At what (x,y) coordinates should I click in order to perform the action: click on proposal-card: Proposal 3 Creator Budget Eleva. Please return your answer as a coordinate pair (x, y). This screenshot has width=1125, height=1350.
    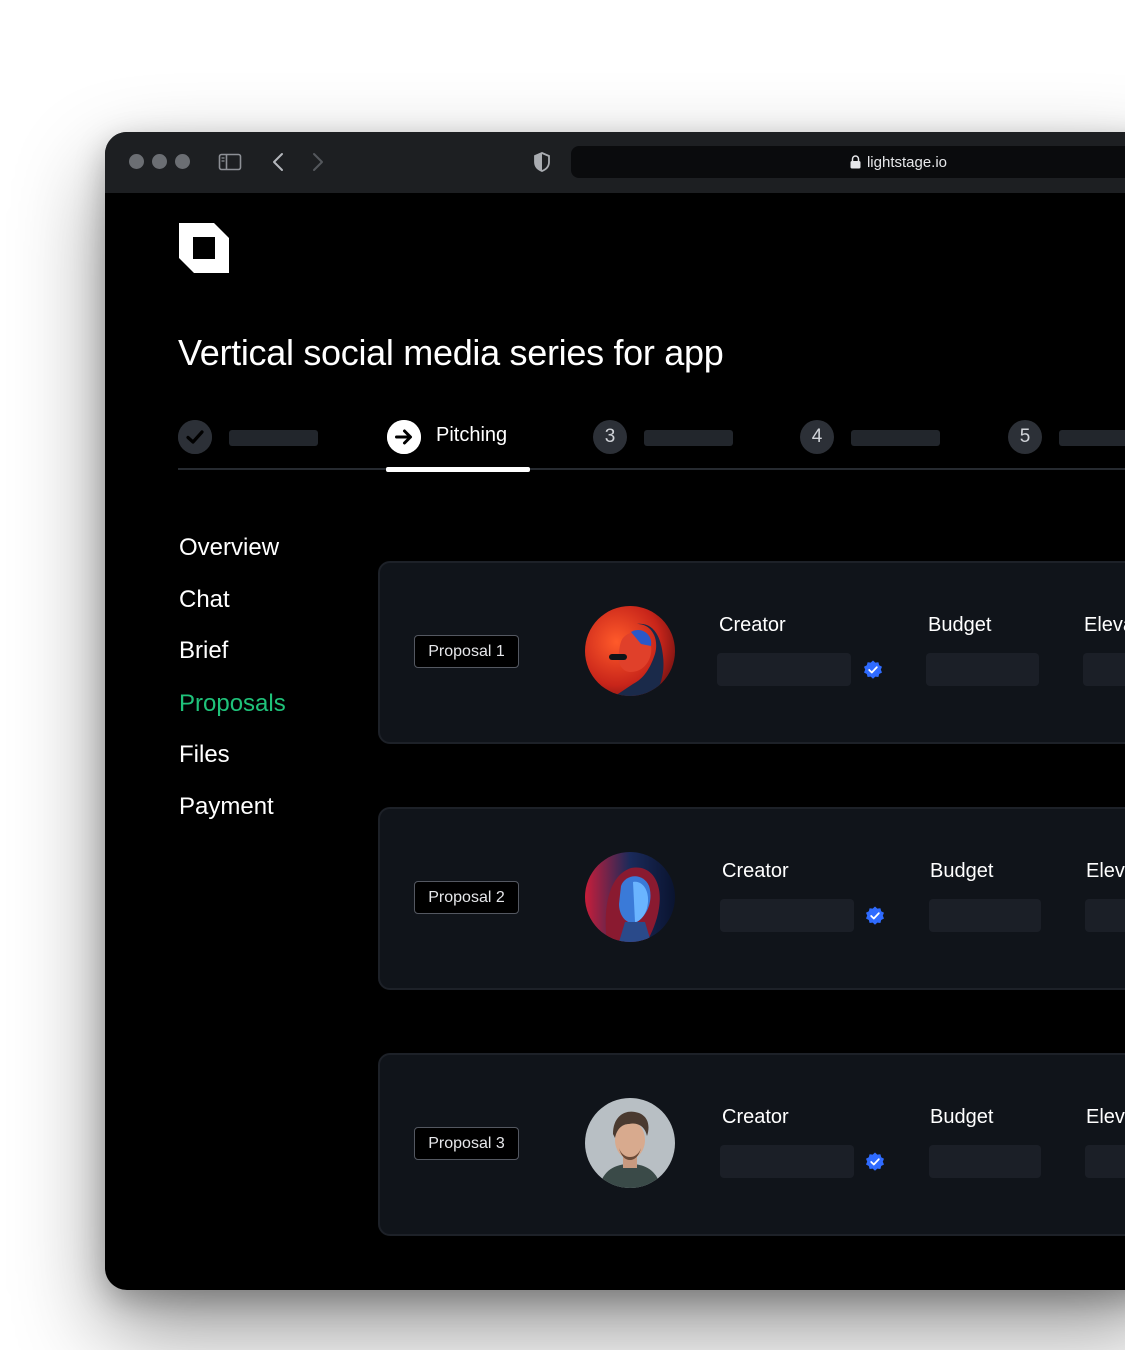
    Looking at the image, I should click on (751, 1144).